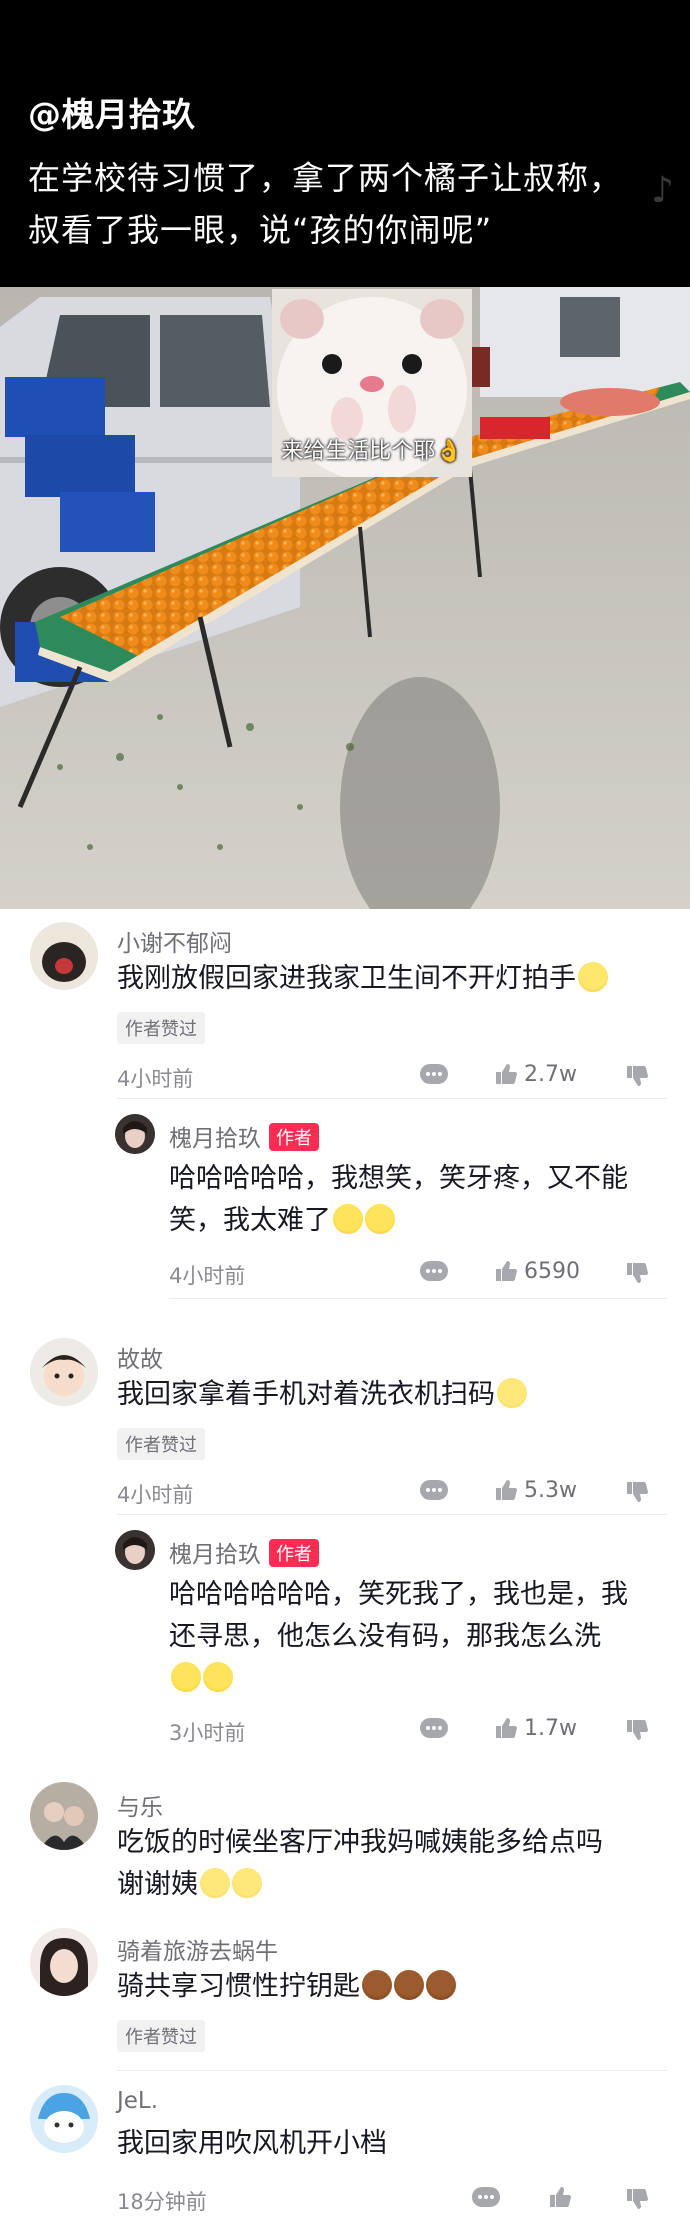 The height and width of the screenshot is (2221, 690). I want to click on hamster-sticker: 来给生活比个耶👌, so click(372, 383).